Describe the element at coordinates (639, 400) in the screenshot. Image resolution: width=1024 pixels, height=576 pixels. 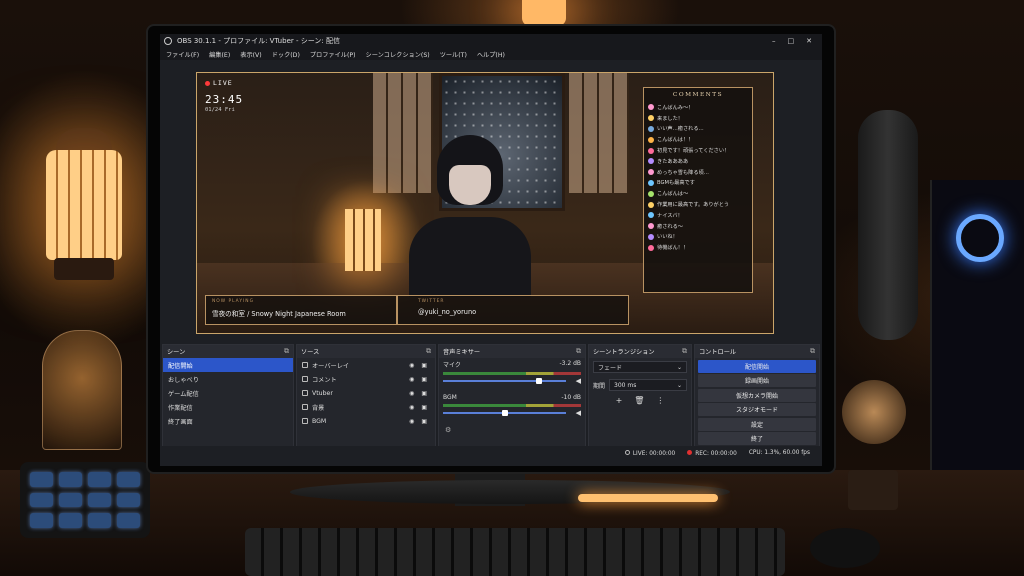
I see `trash-icon: 🗑` at that location.